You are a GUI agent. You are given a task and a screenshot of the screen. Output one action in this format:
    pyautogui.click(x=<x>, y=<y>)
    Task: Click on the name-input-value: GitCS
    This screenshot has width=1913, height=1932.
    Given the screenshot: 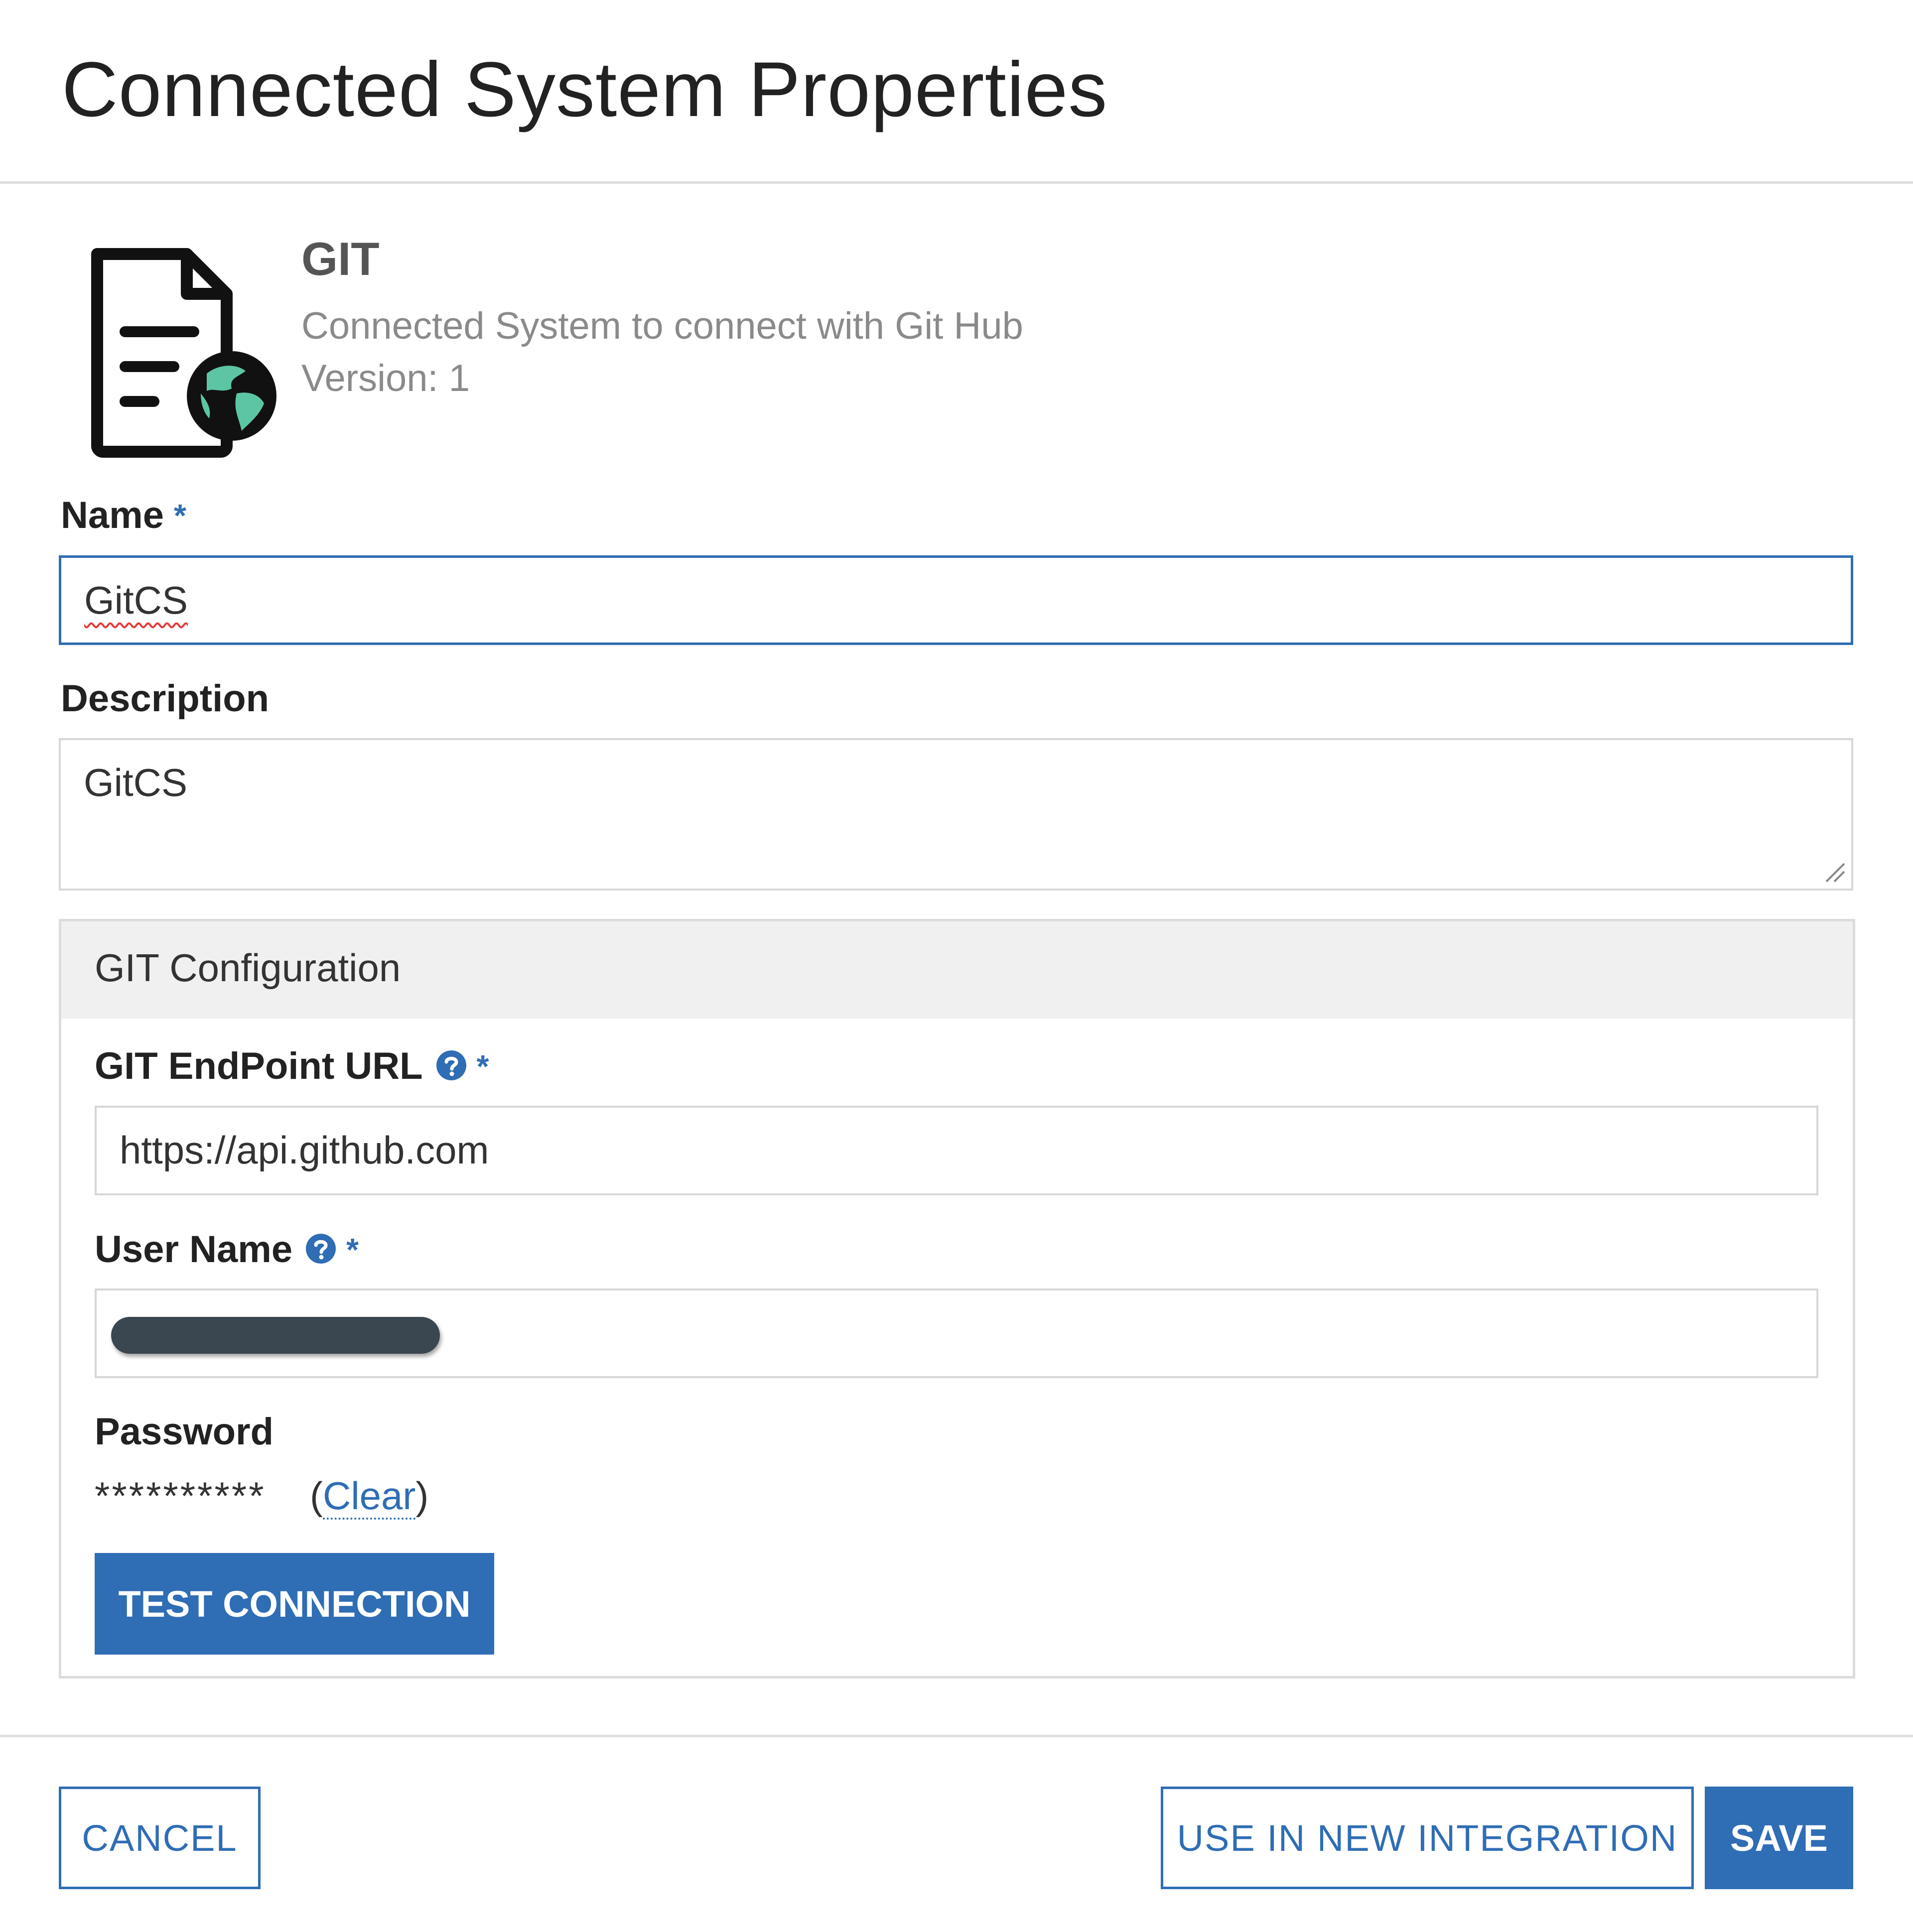 What is the action you would take?
    pyautogui.click(x=136, y=600)
    